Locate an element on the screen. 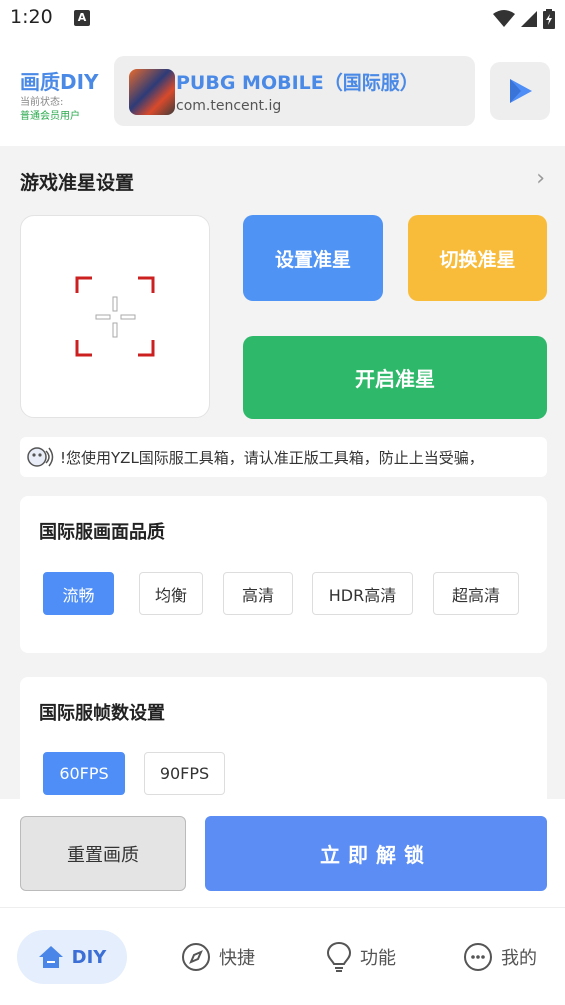 The image size is (565, 1005). user-status: 普通会员用户 is located at coordinates (50, 116).